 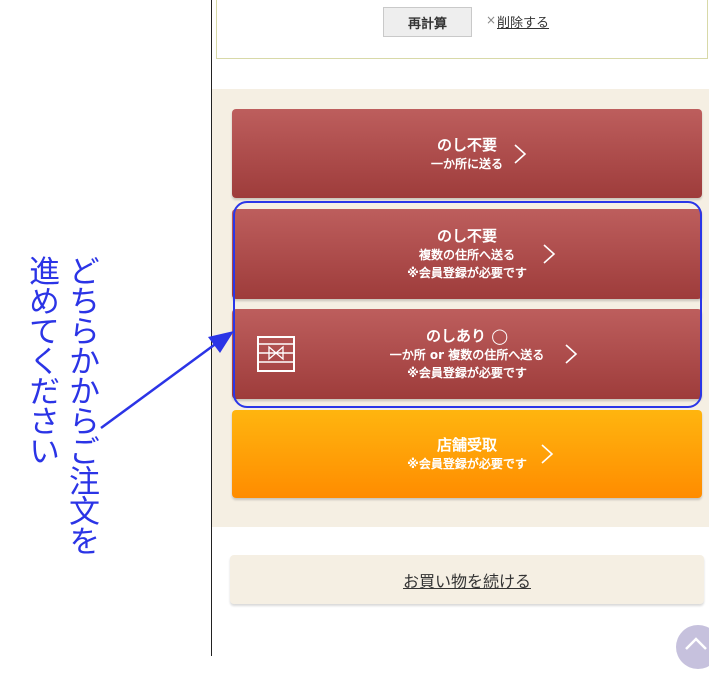 I want to click on chevron-up-icon, so click(x=696, y=643).